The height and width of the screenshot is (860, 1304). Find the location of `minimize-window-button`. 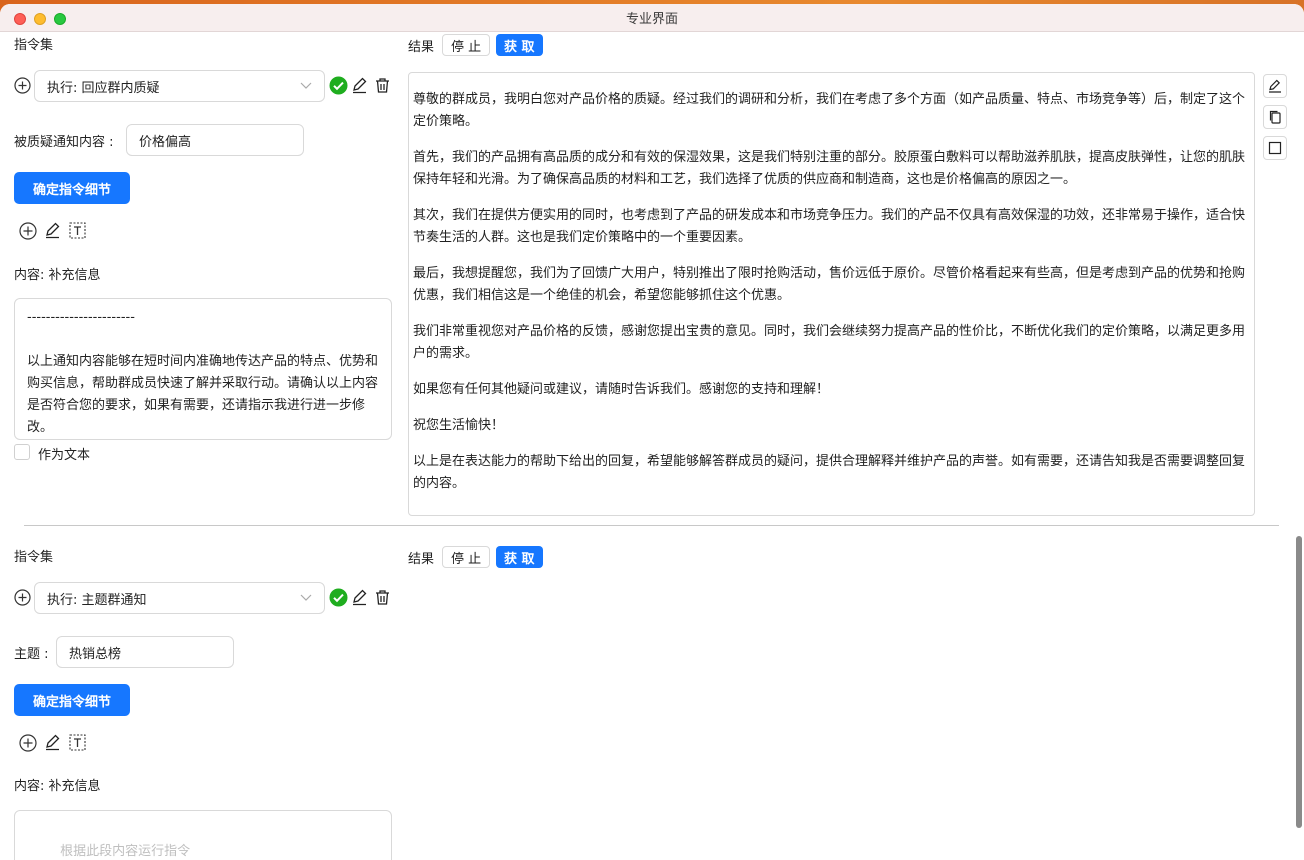

minimize-window-button is located at coordinates (40, 19).